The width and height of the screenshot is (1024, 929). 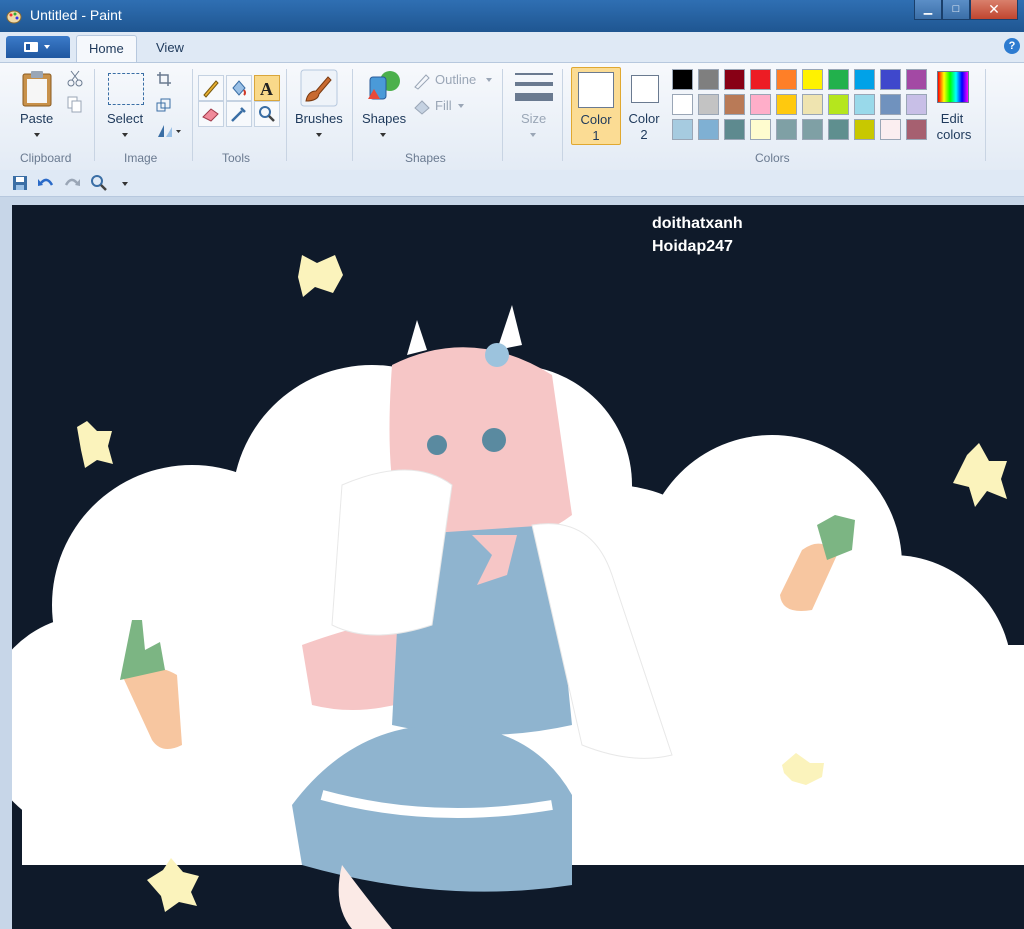 I want to click on color1-button: Color 1, so click(x=596, y=106).